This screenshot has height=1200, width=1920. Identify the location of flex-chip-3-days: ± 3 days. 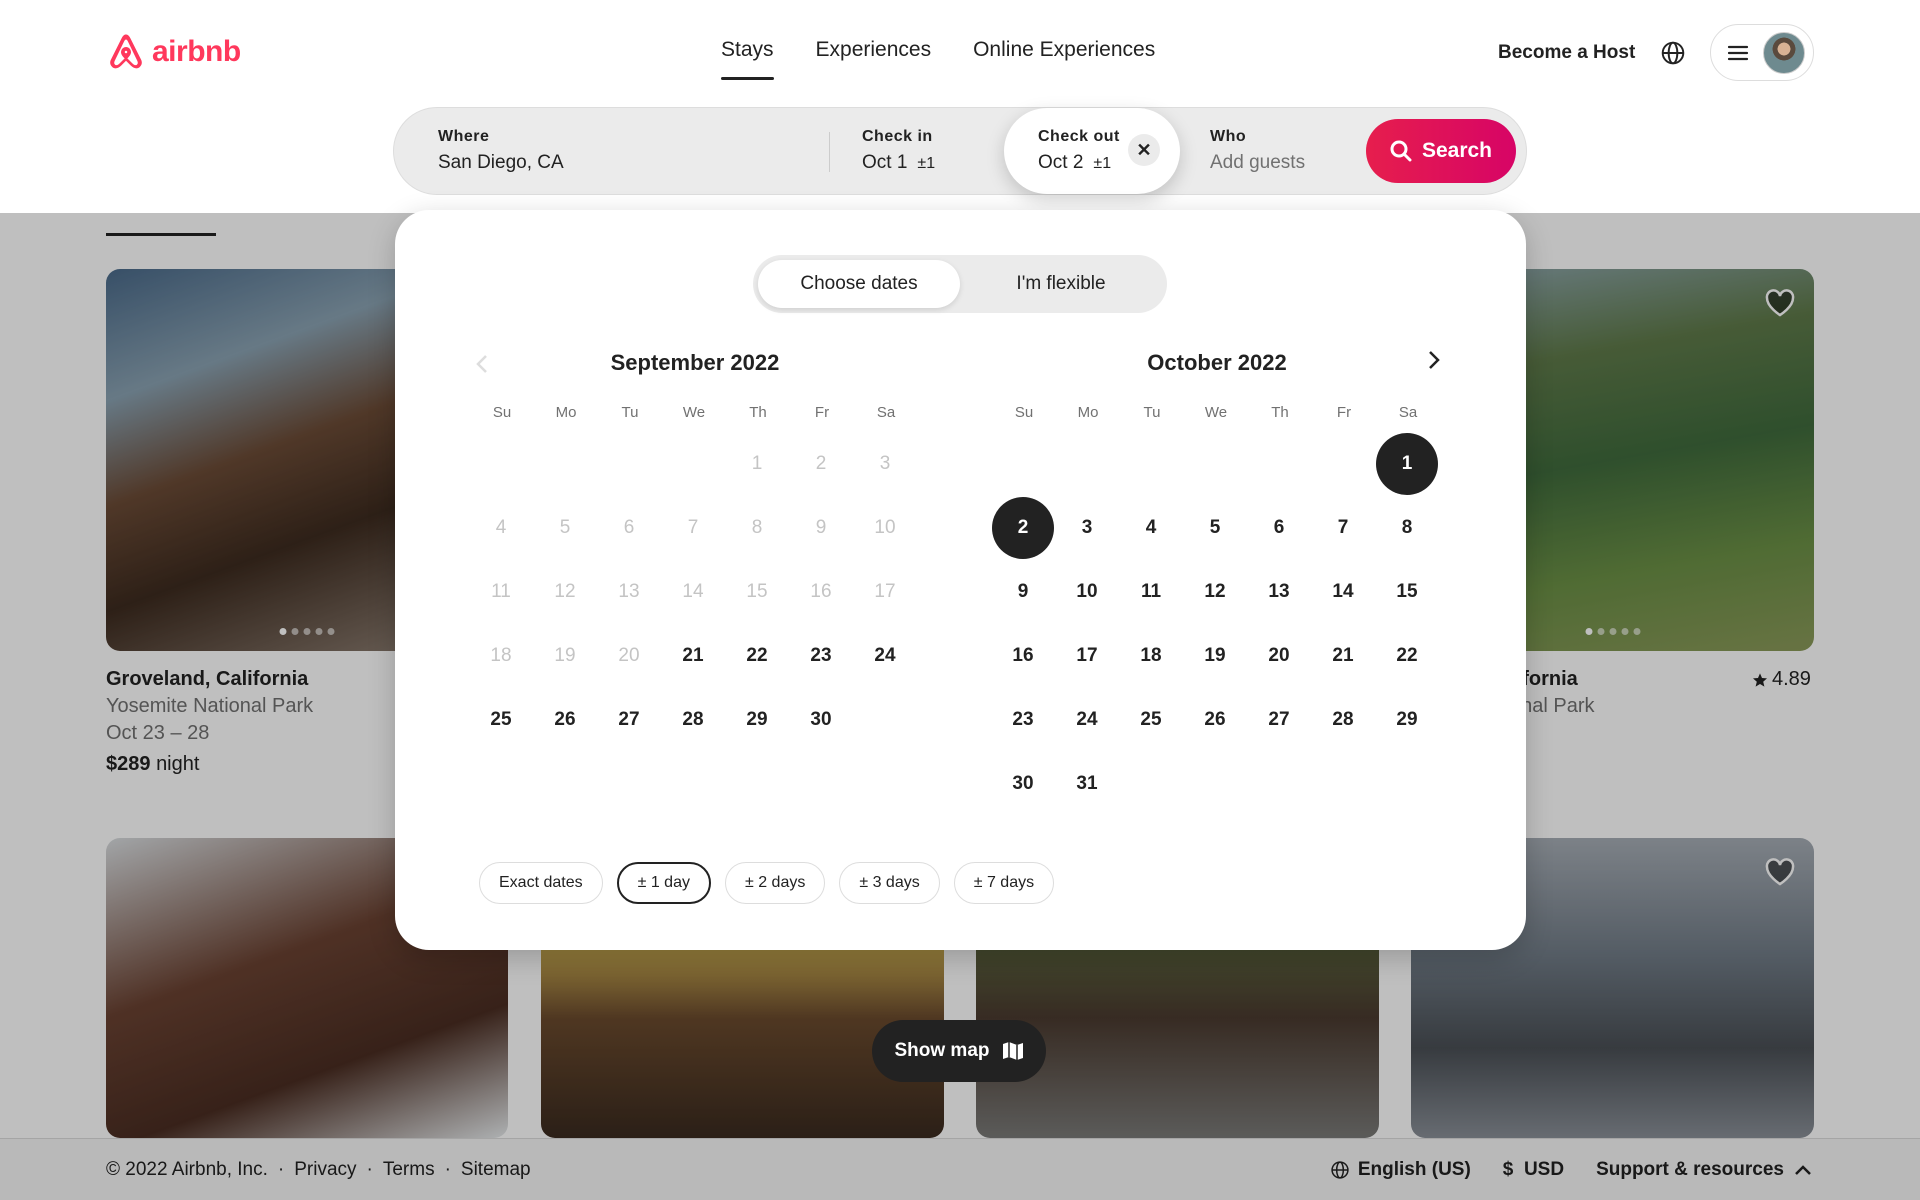
(889, 883).